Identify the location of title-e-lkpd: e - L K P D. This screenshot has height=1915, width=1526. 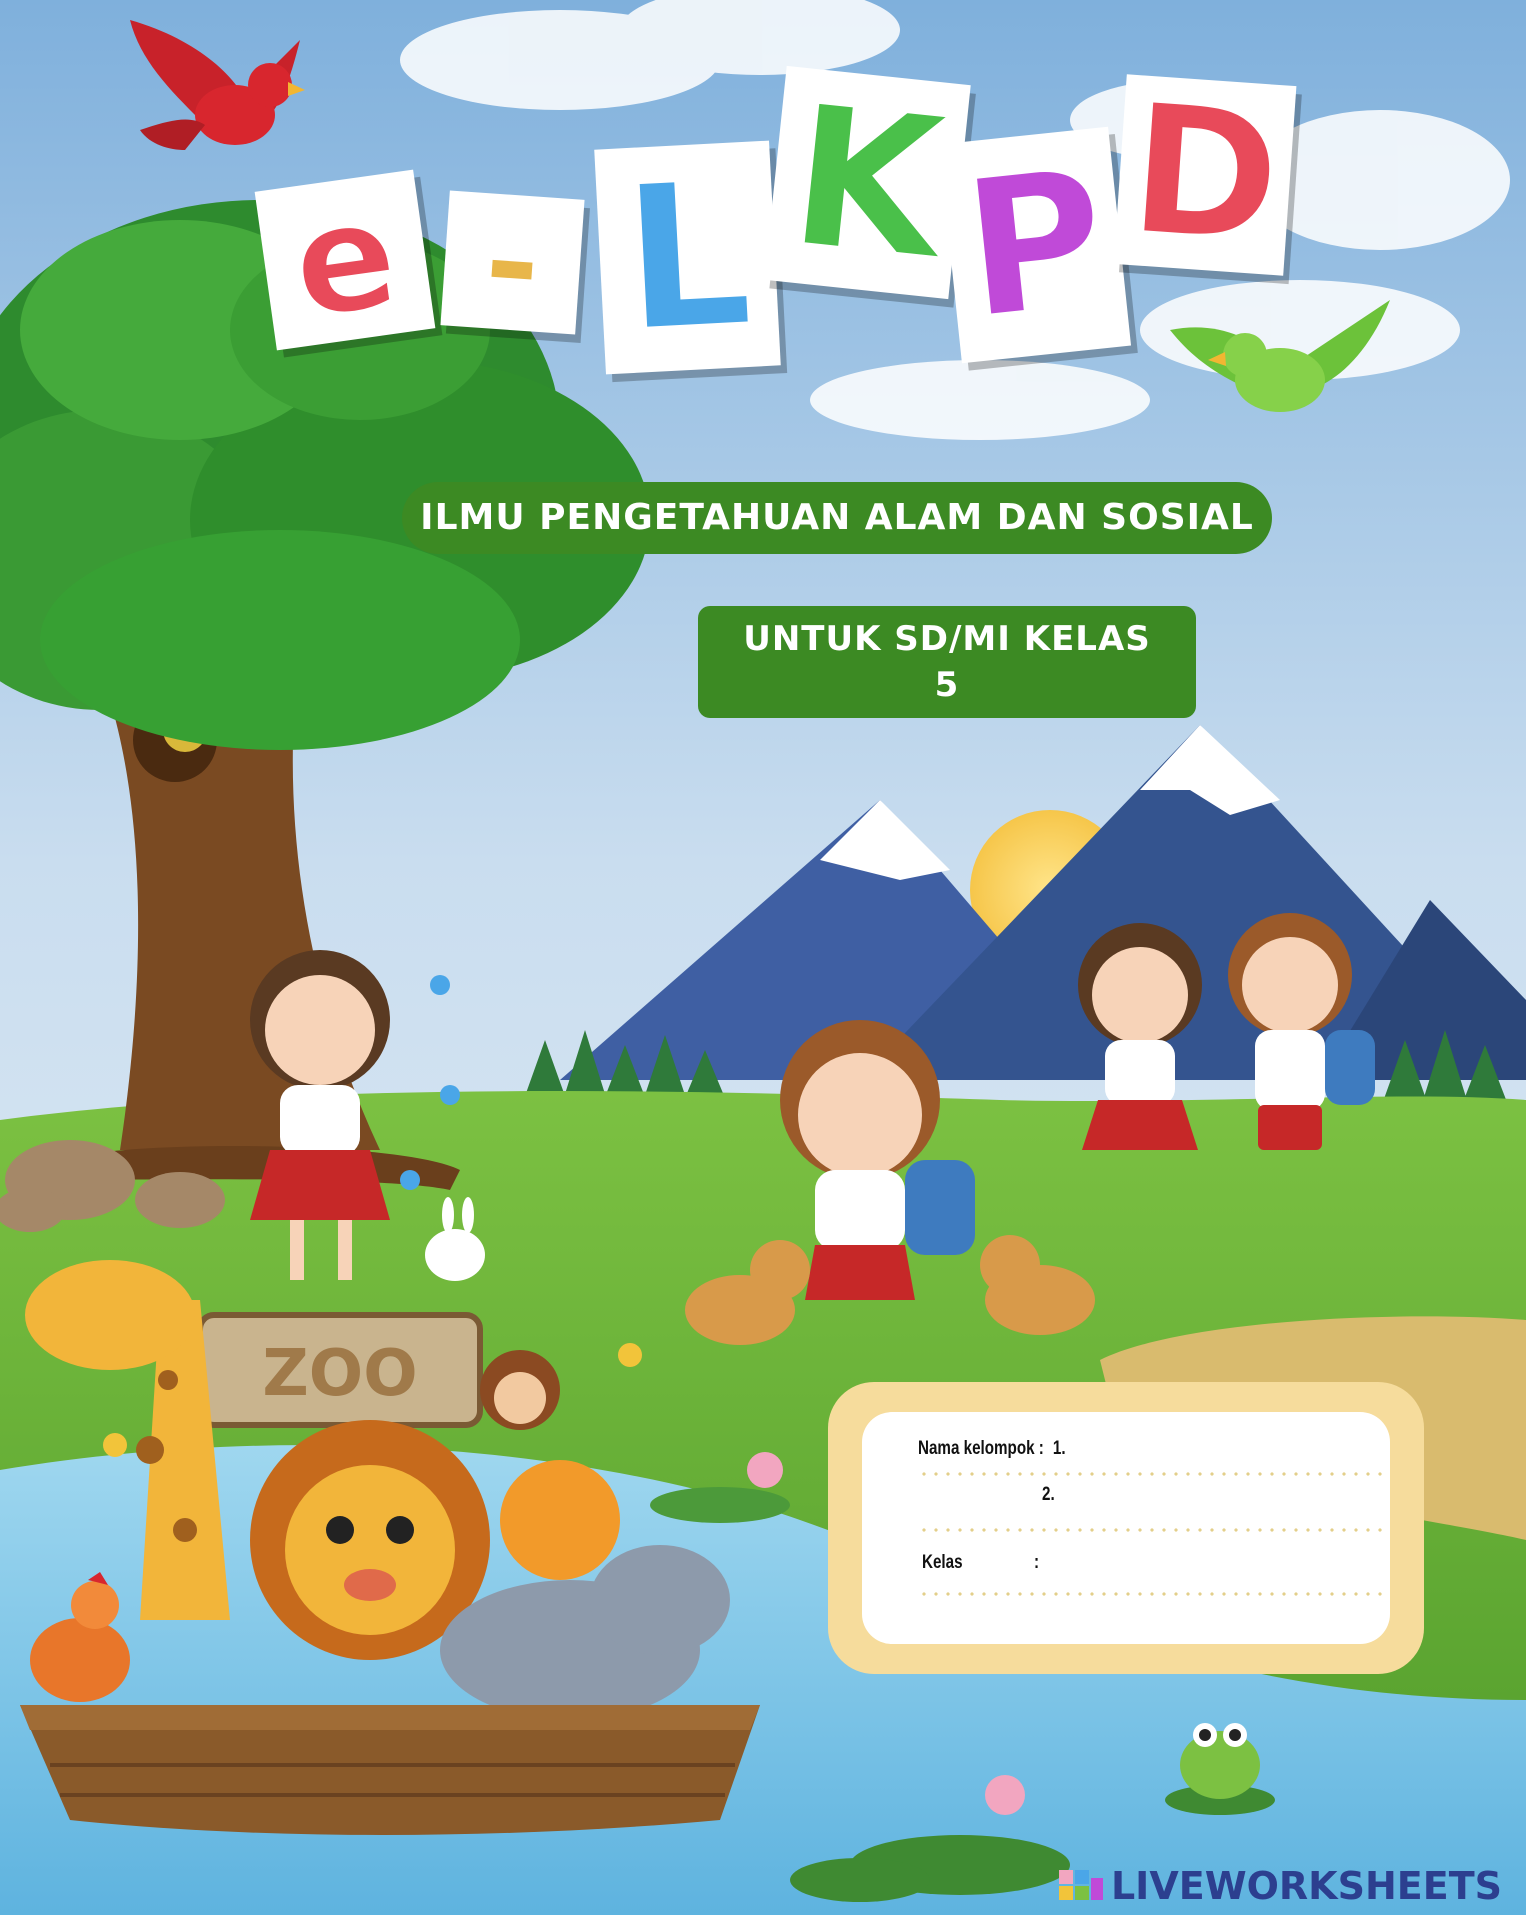
(775, 219).